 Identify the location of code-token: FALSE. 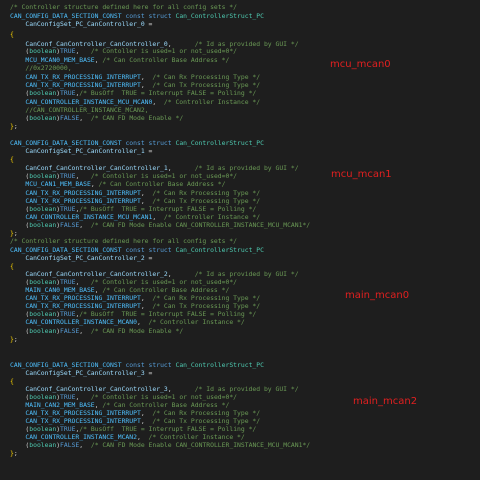
(70, 118).